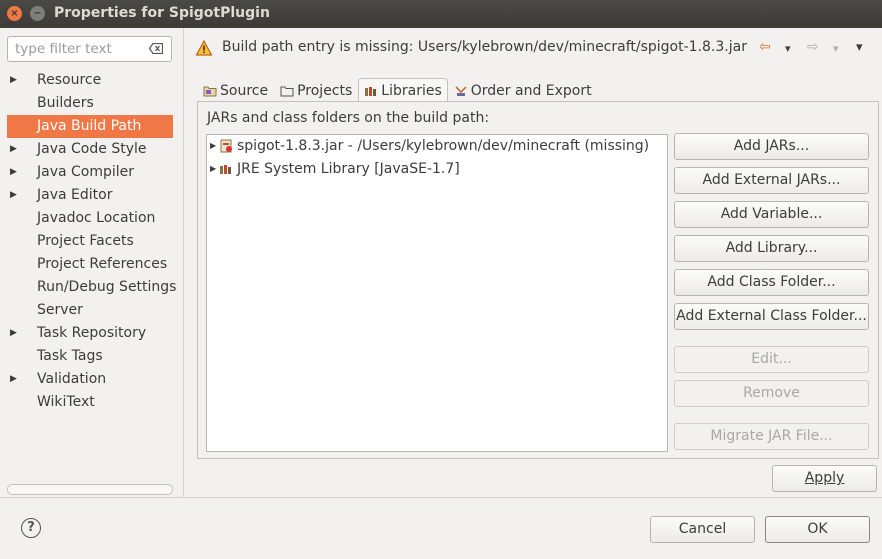 The image size is (882, 559). Describe the element at coordinates (287, 91) in the screenshot. I see `project-folder-icon` at that location.